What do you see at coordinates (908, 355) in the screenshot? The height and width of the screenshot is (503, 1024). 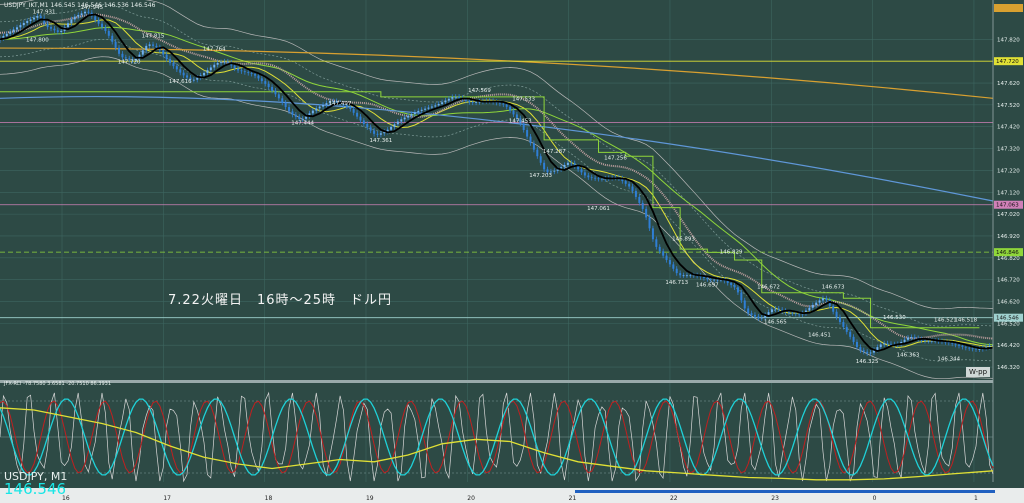 I see `price-label: 146.363` at bounding box center [908, 355].